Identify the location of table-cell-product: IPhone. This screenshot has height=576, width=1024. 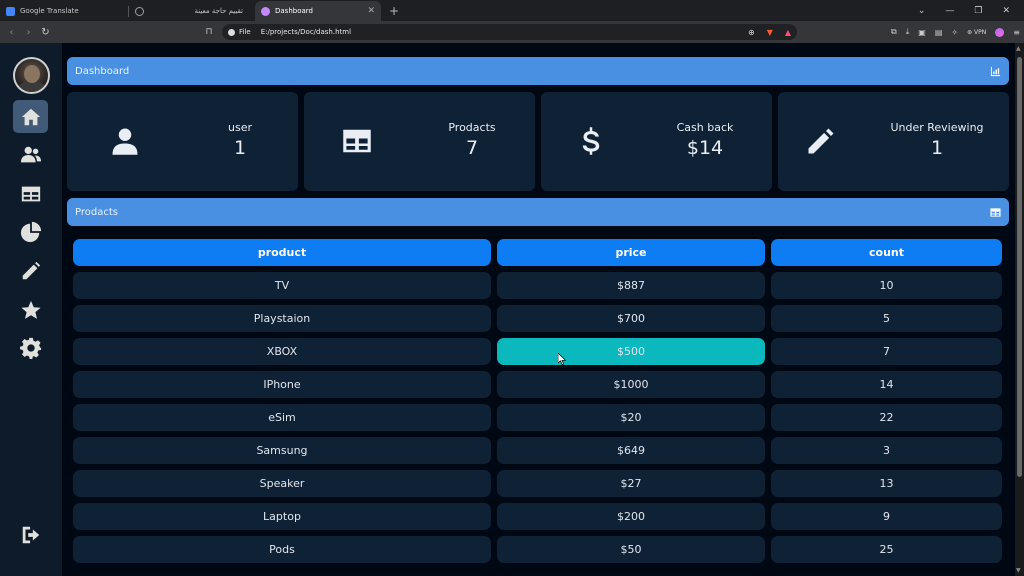
(282, 384).